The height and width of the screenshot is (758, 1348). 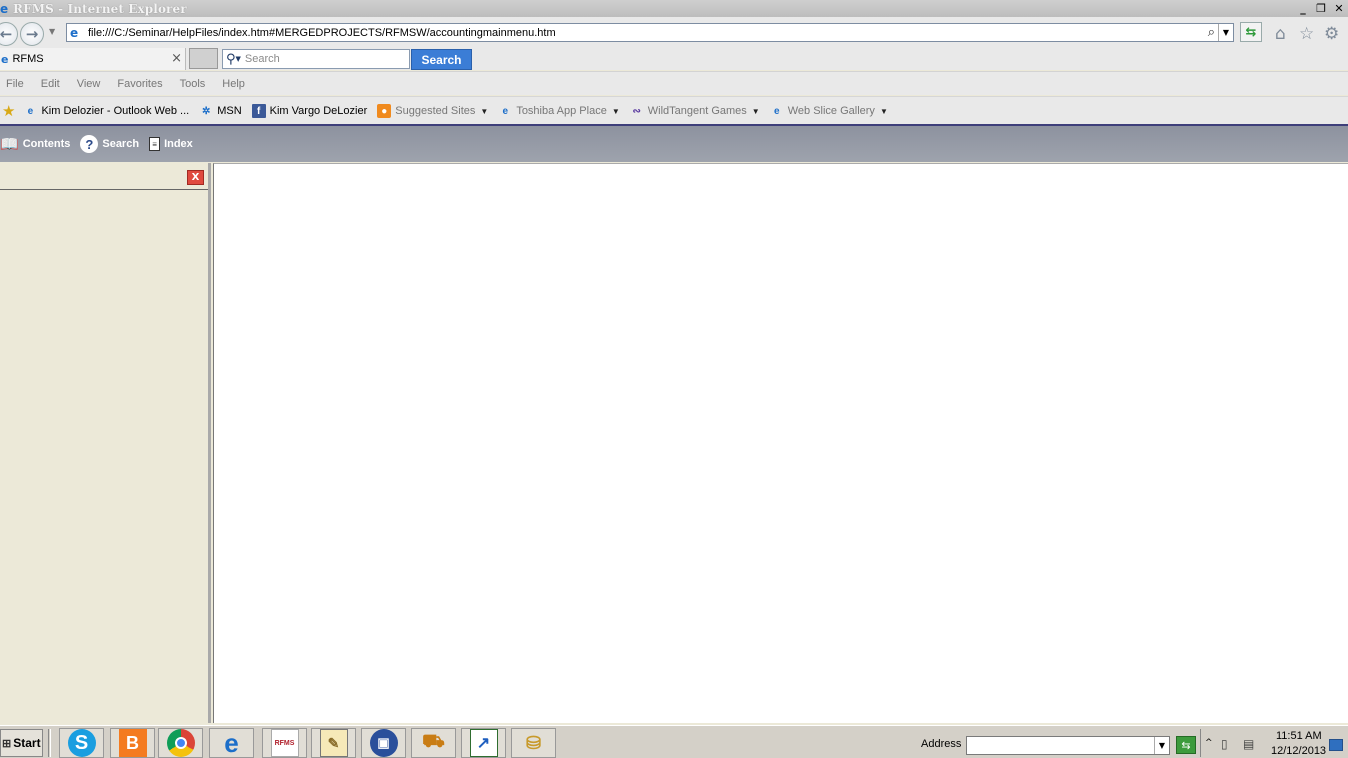 I want to click on coins-icon: ⛁, so click(x=533, y=742).